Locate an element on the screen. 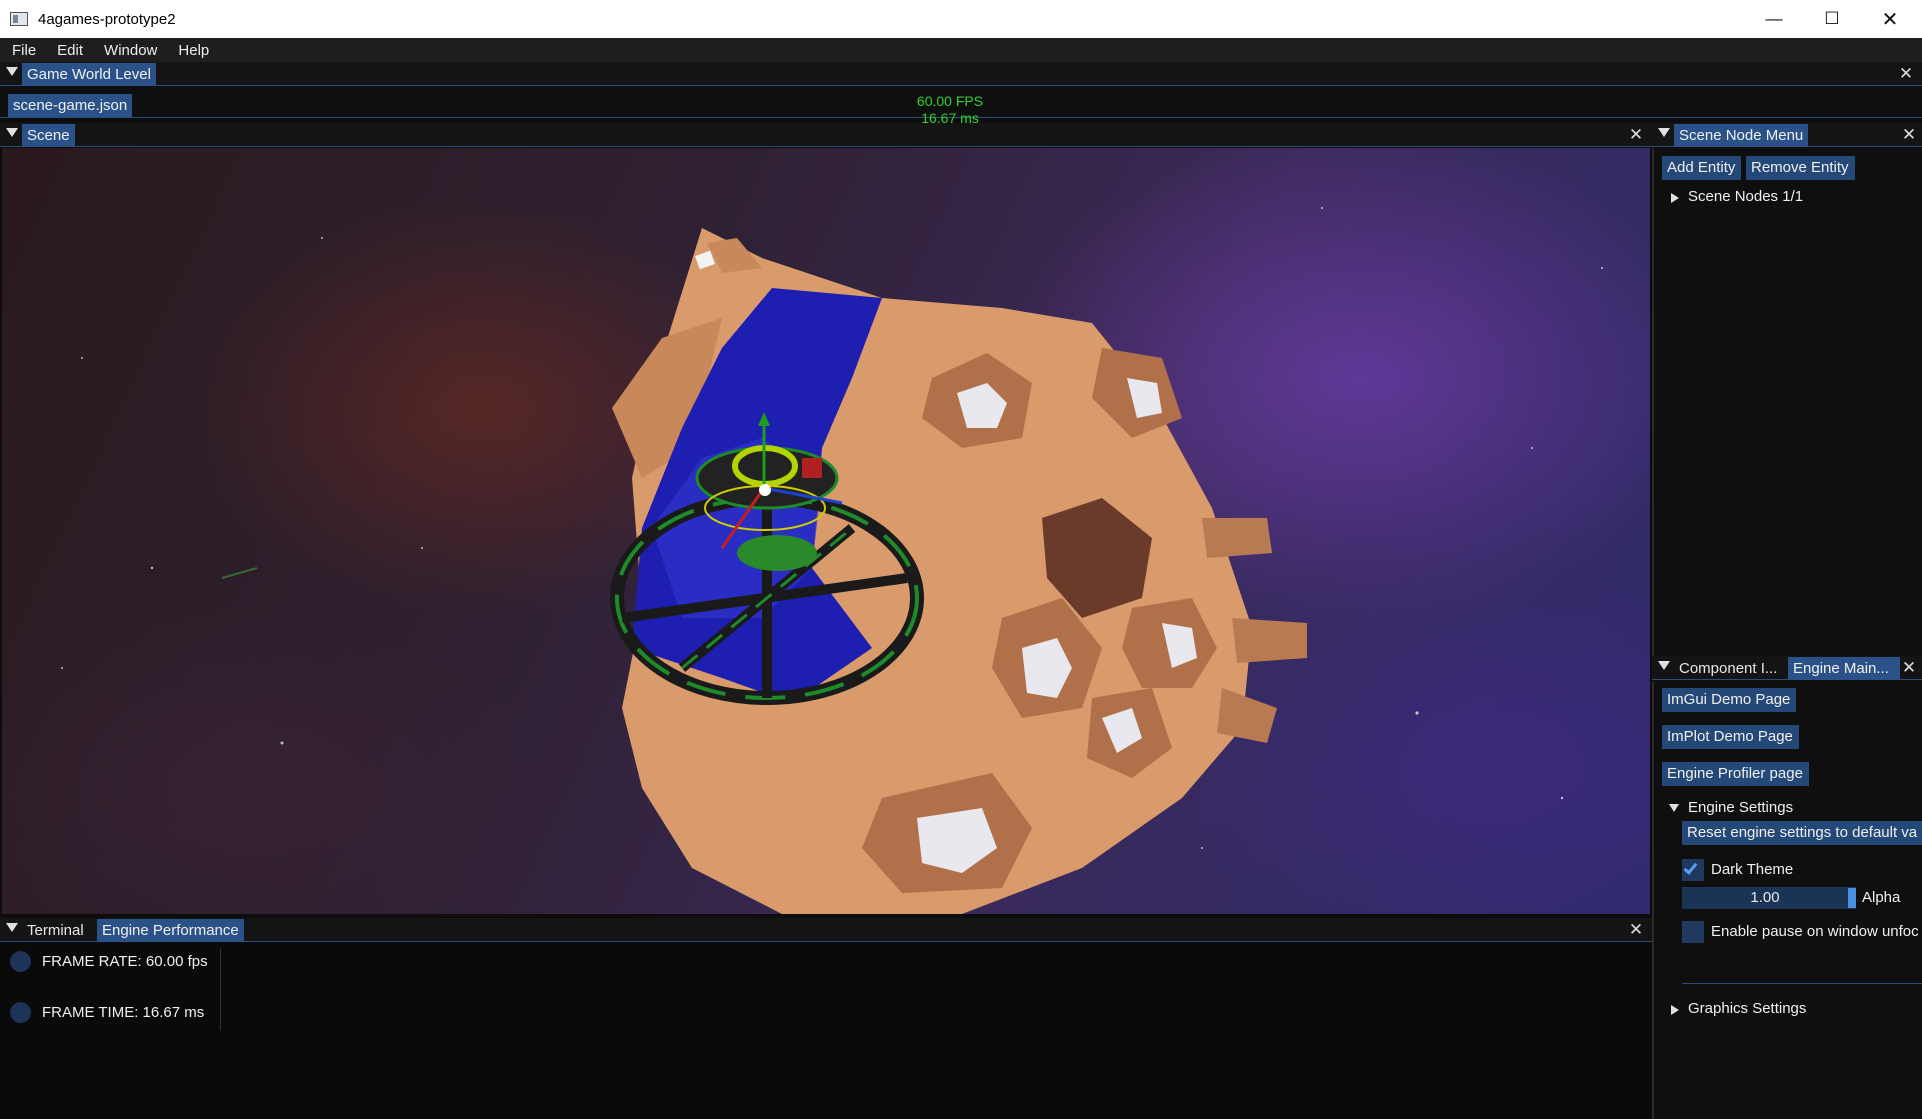  window-title: 4agames-prototype2 is located at coordinates (107, 19).